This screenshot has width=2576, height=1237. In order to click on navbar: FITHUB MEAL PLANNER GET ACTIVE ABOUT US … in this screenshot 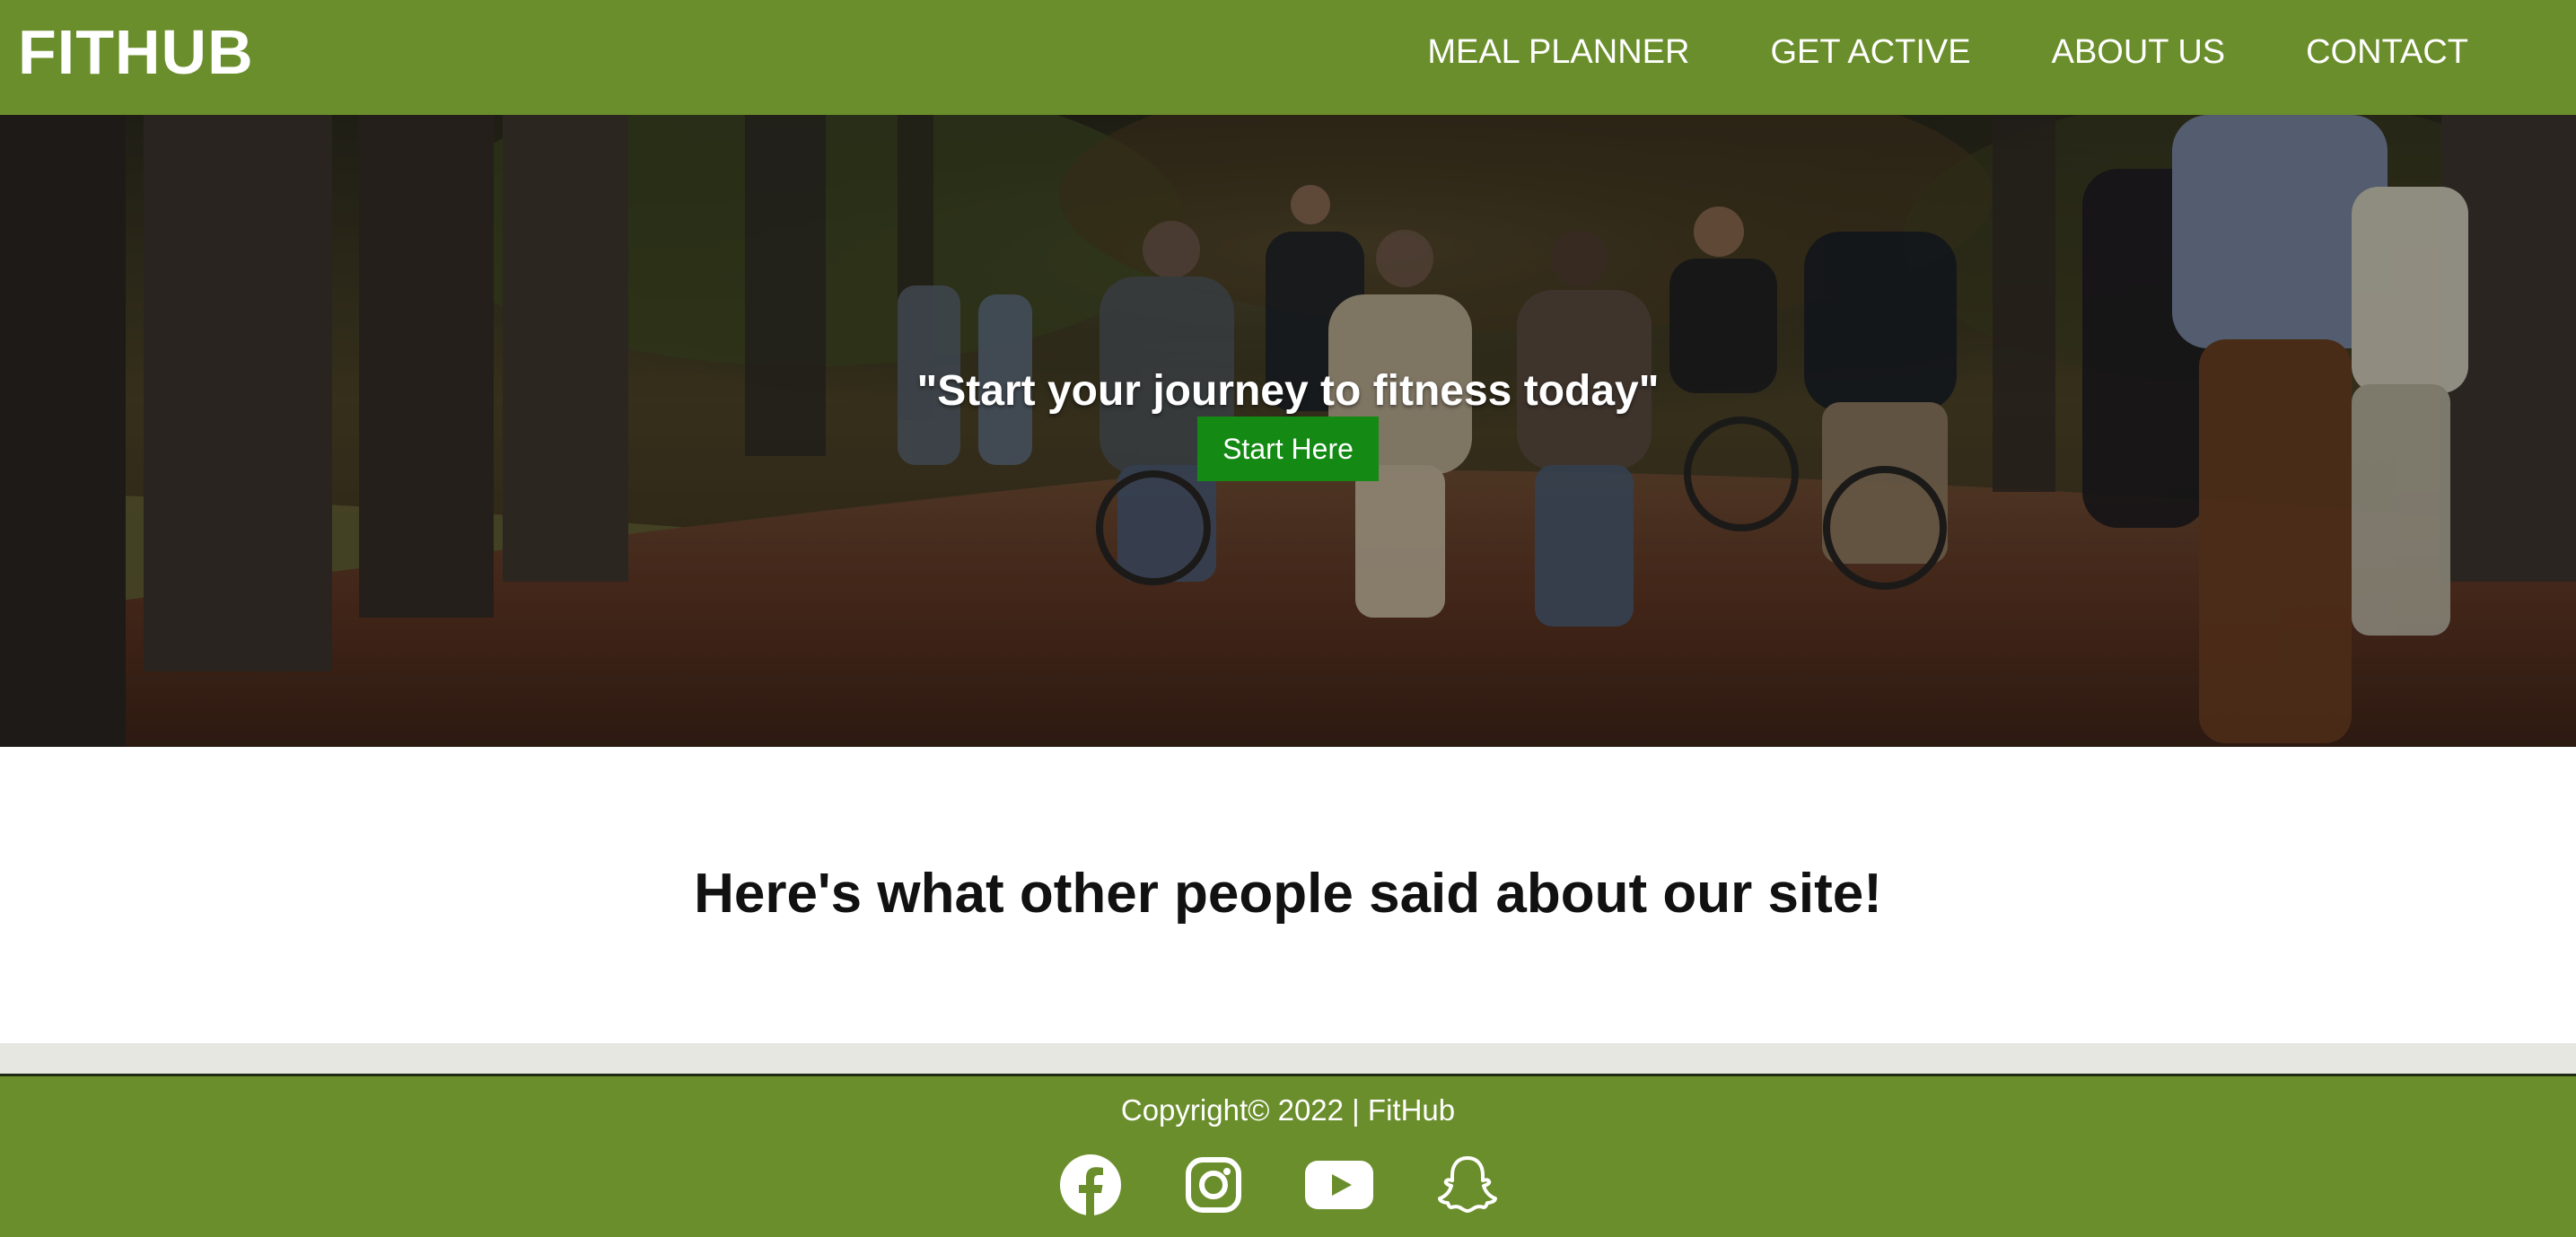, I will do `click(1288, 57)`.